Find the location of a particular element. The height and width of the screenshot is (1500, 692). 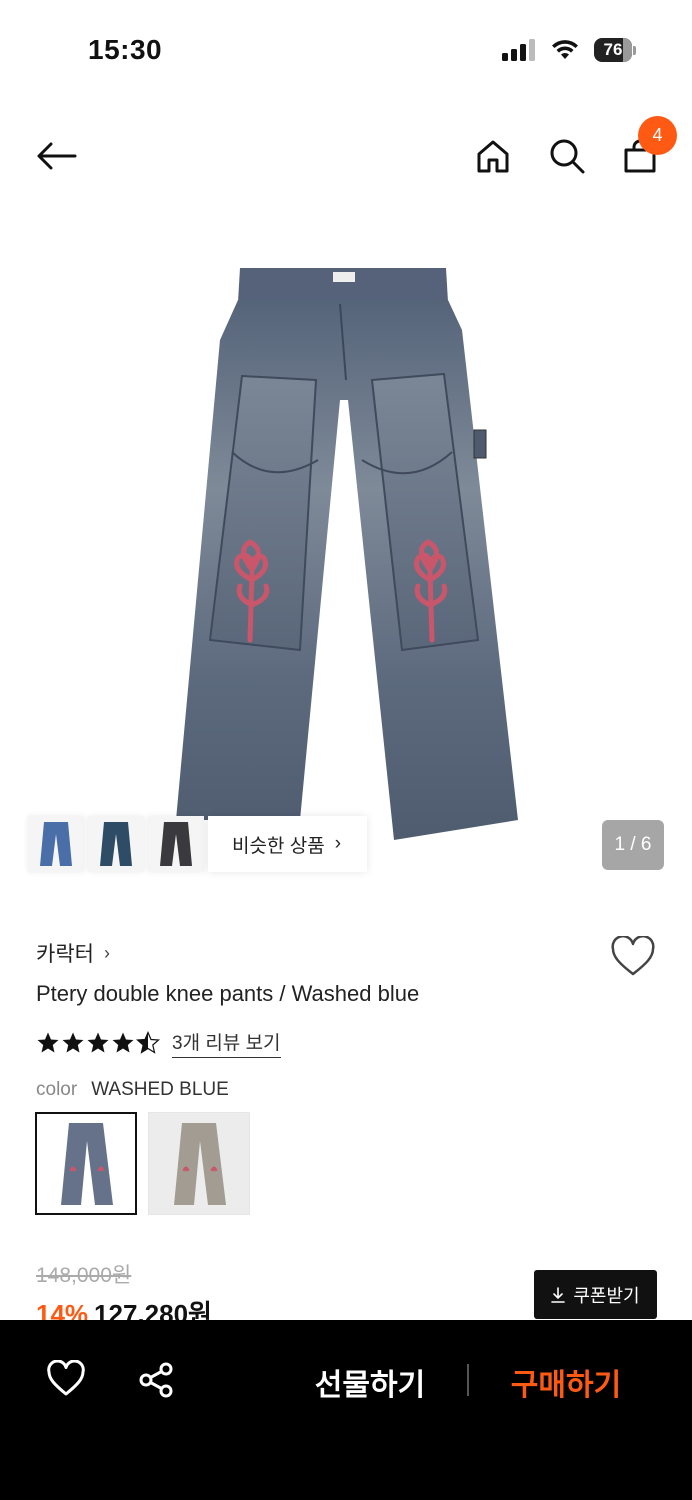

color-row: color WASHED BLUE is located at coordinates (132, 1090).